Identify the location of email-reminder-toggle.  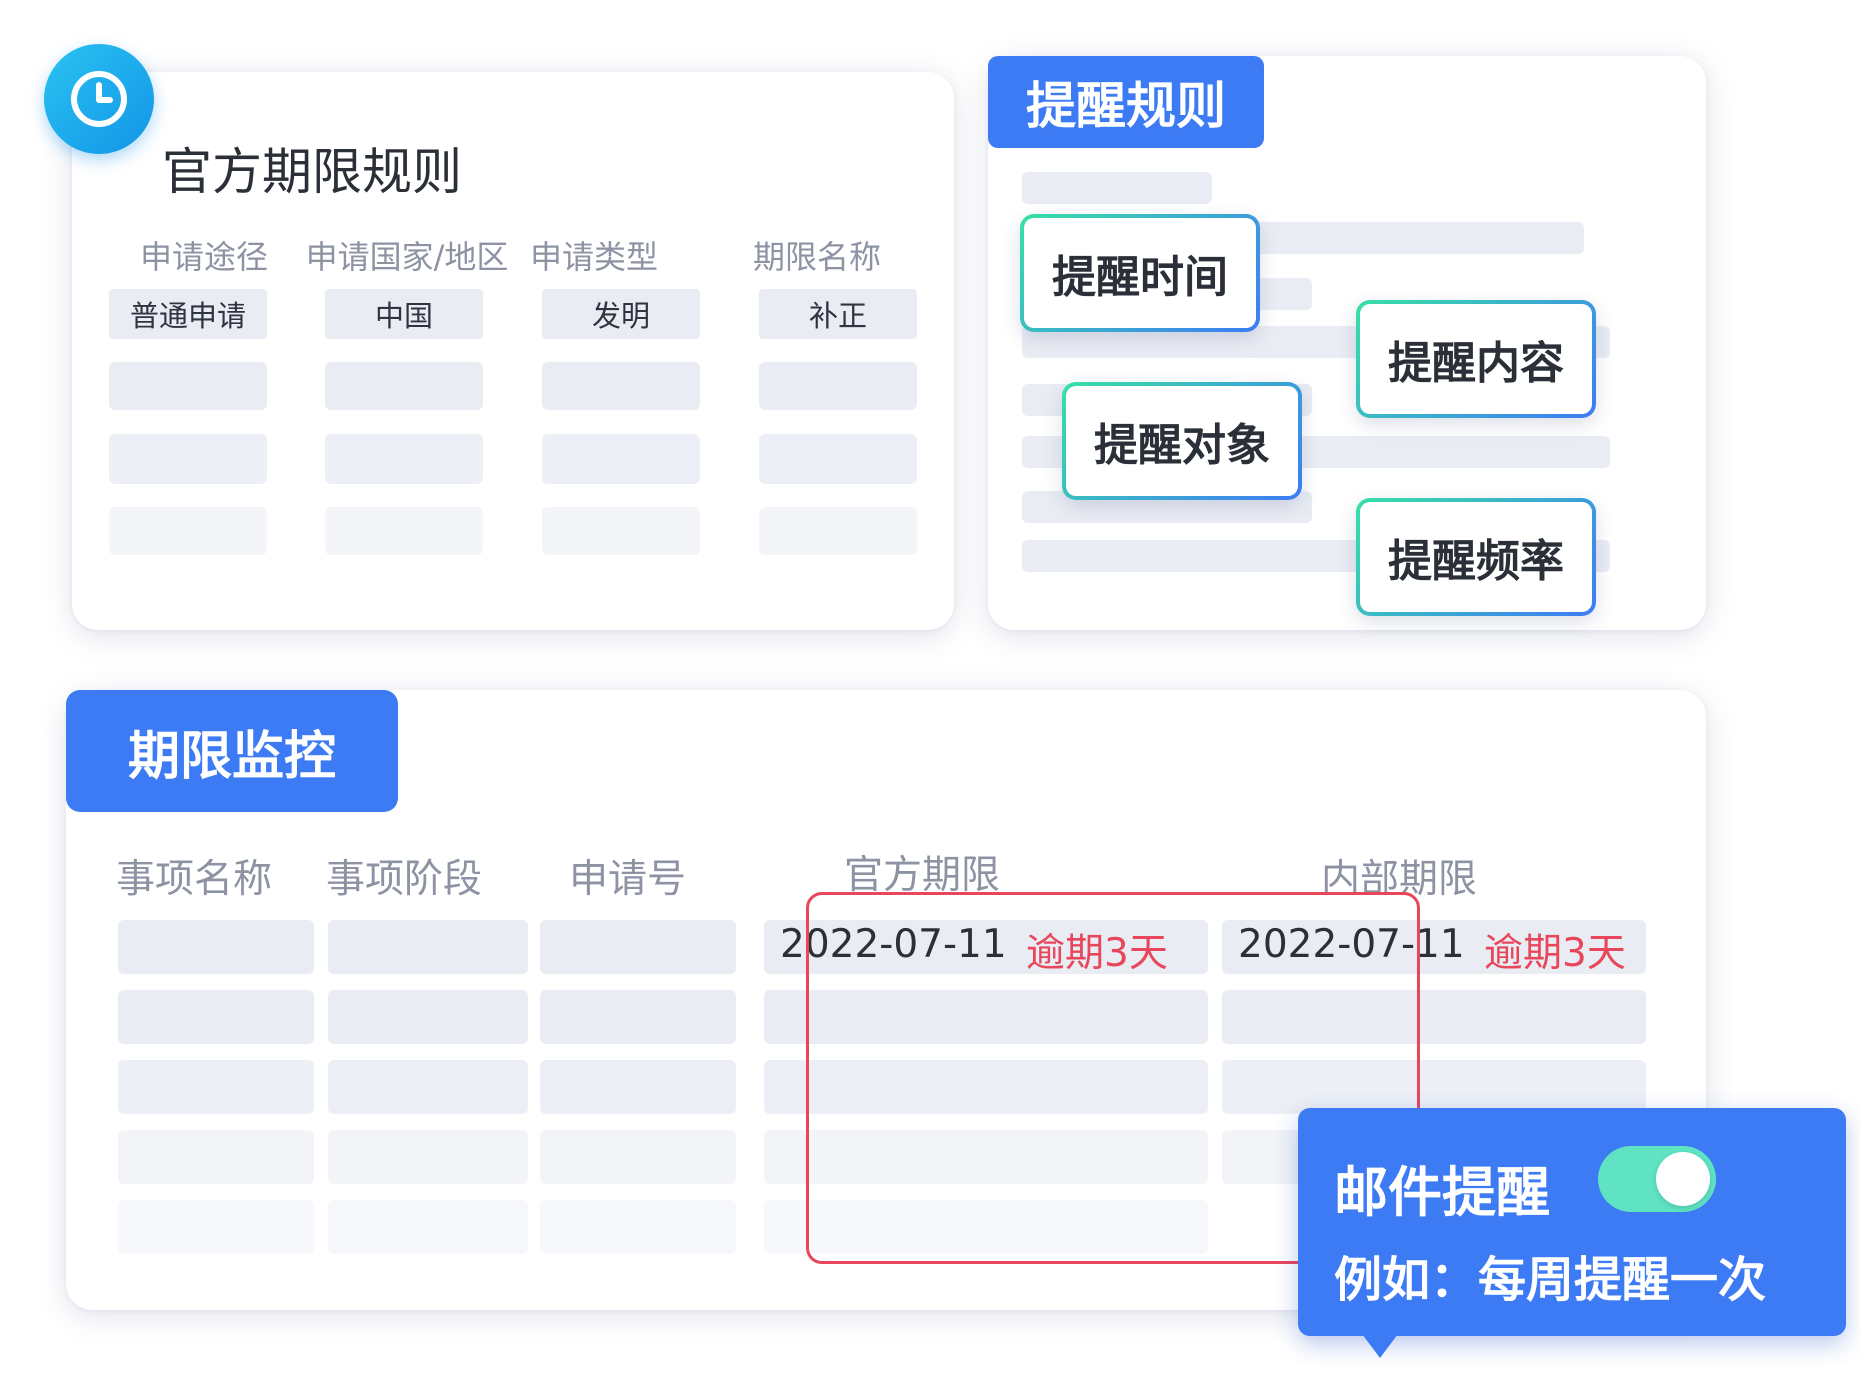
(1657, 1179).